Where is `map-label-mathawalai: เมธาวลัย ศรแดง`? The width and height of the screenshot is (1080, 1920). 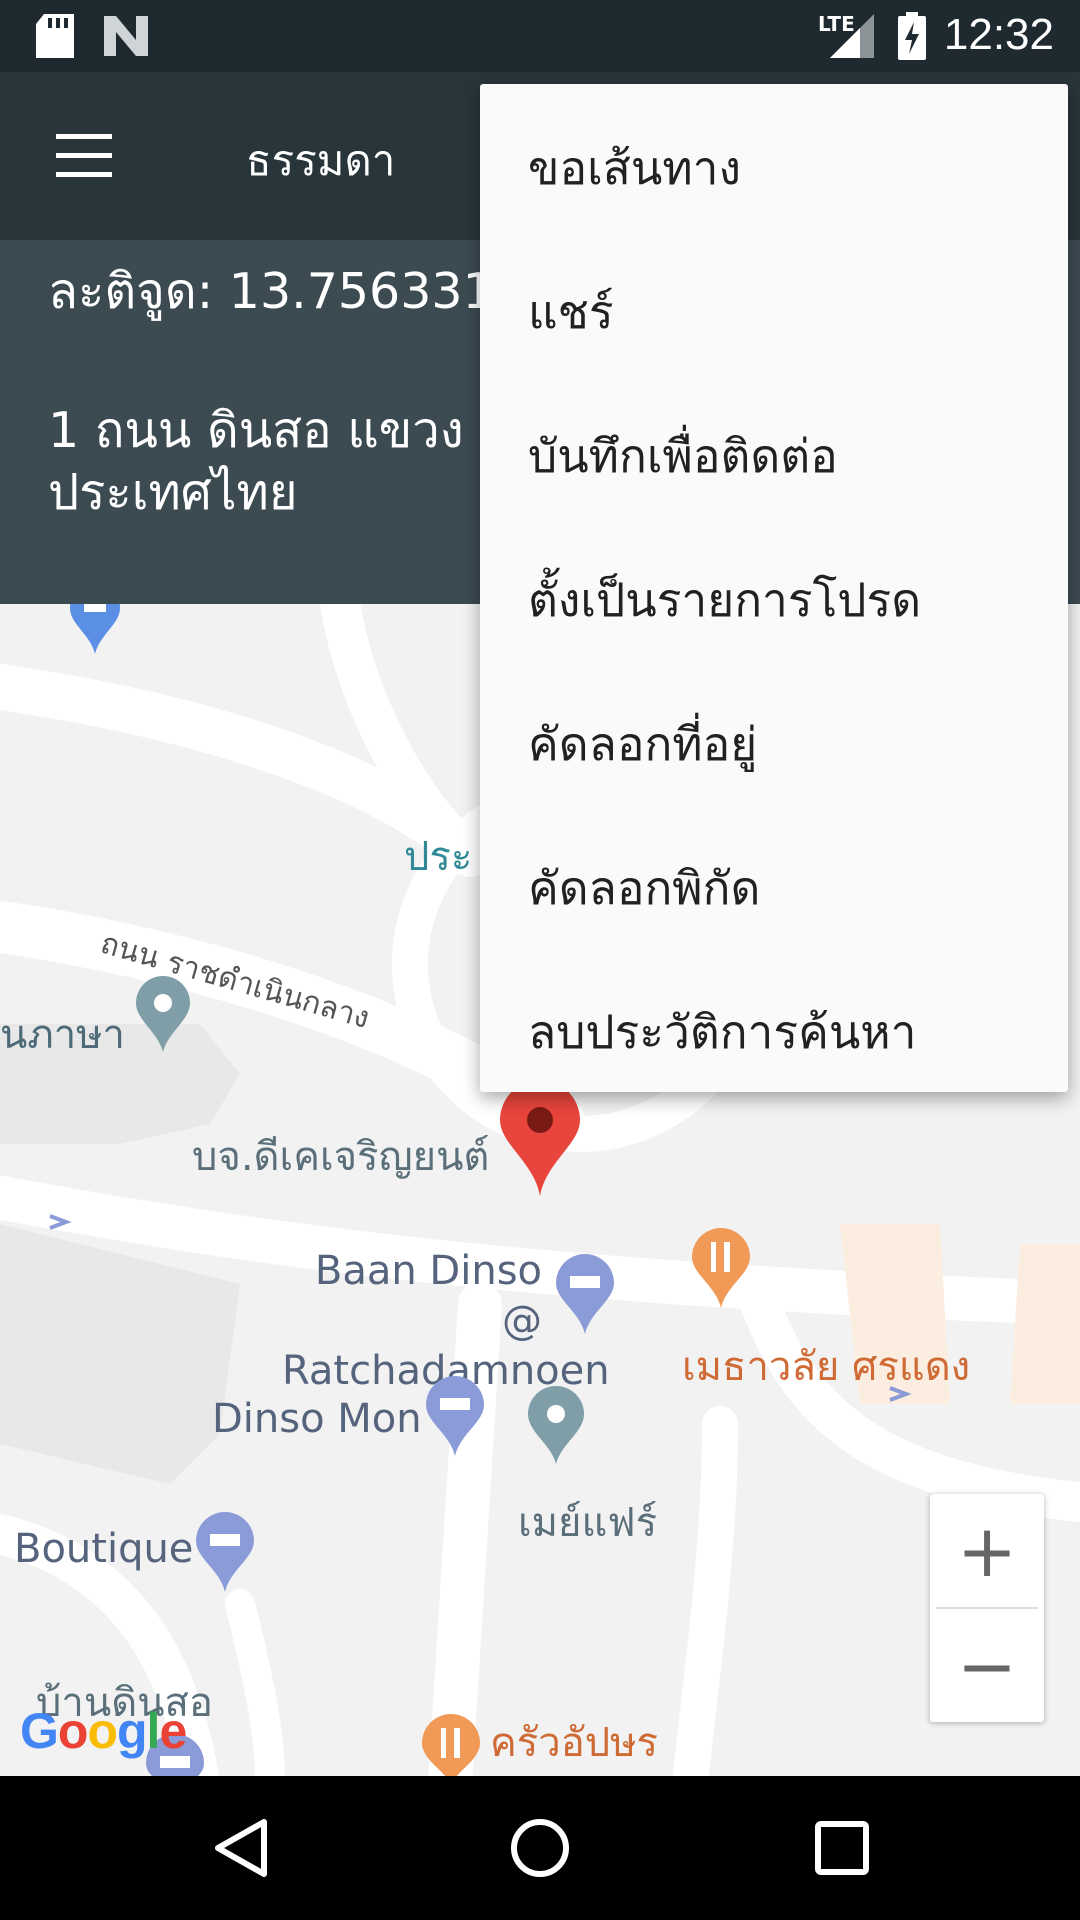 map-label-mathawalai: เมธาวลัย ศรแดง is located at coordinates (826, 1366).